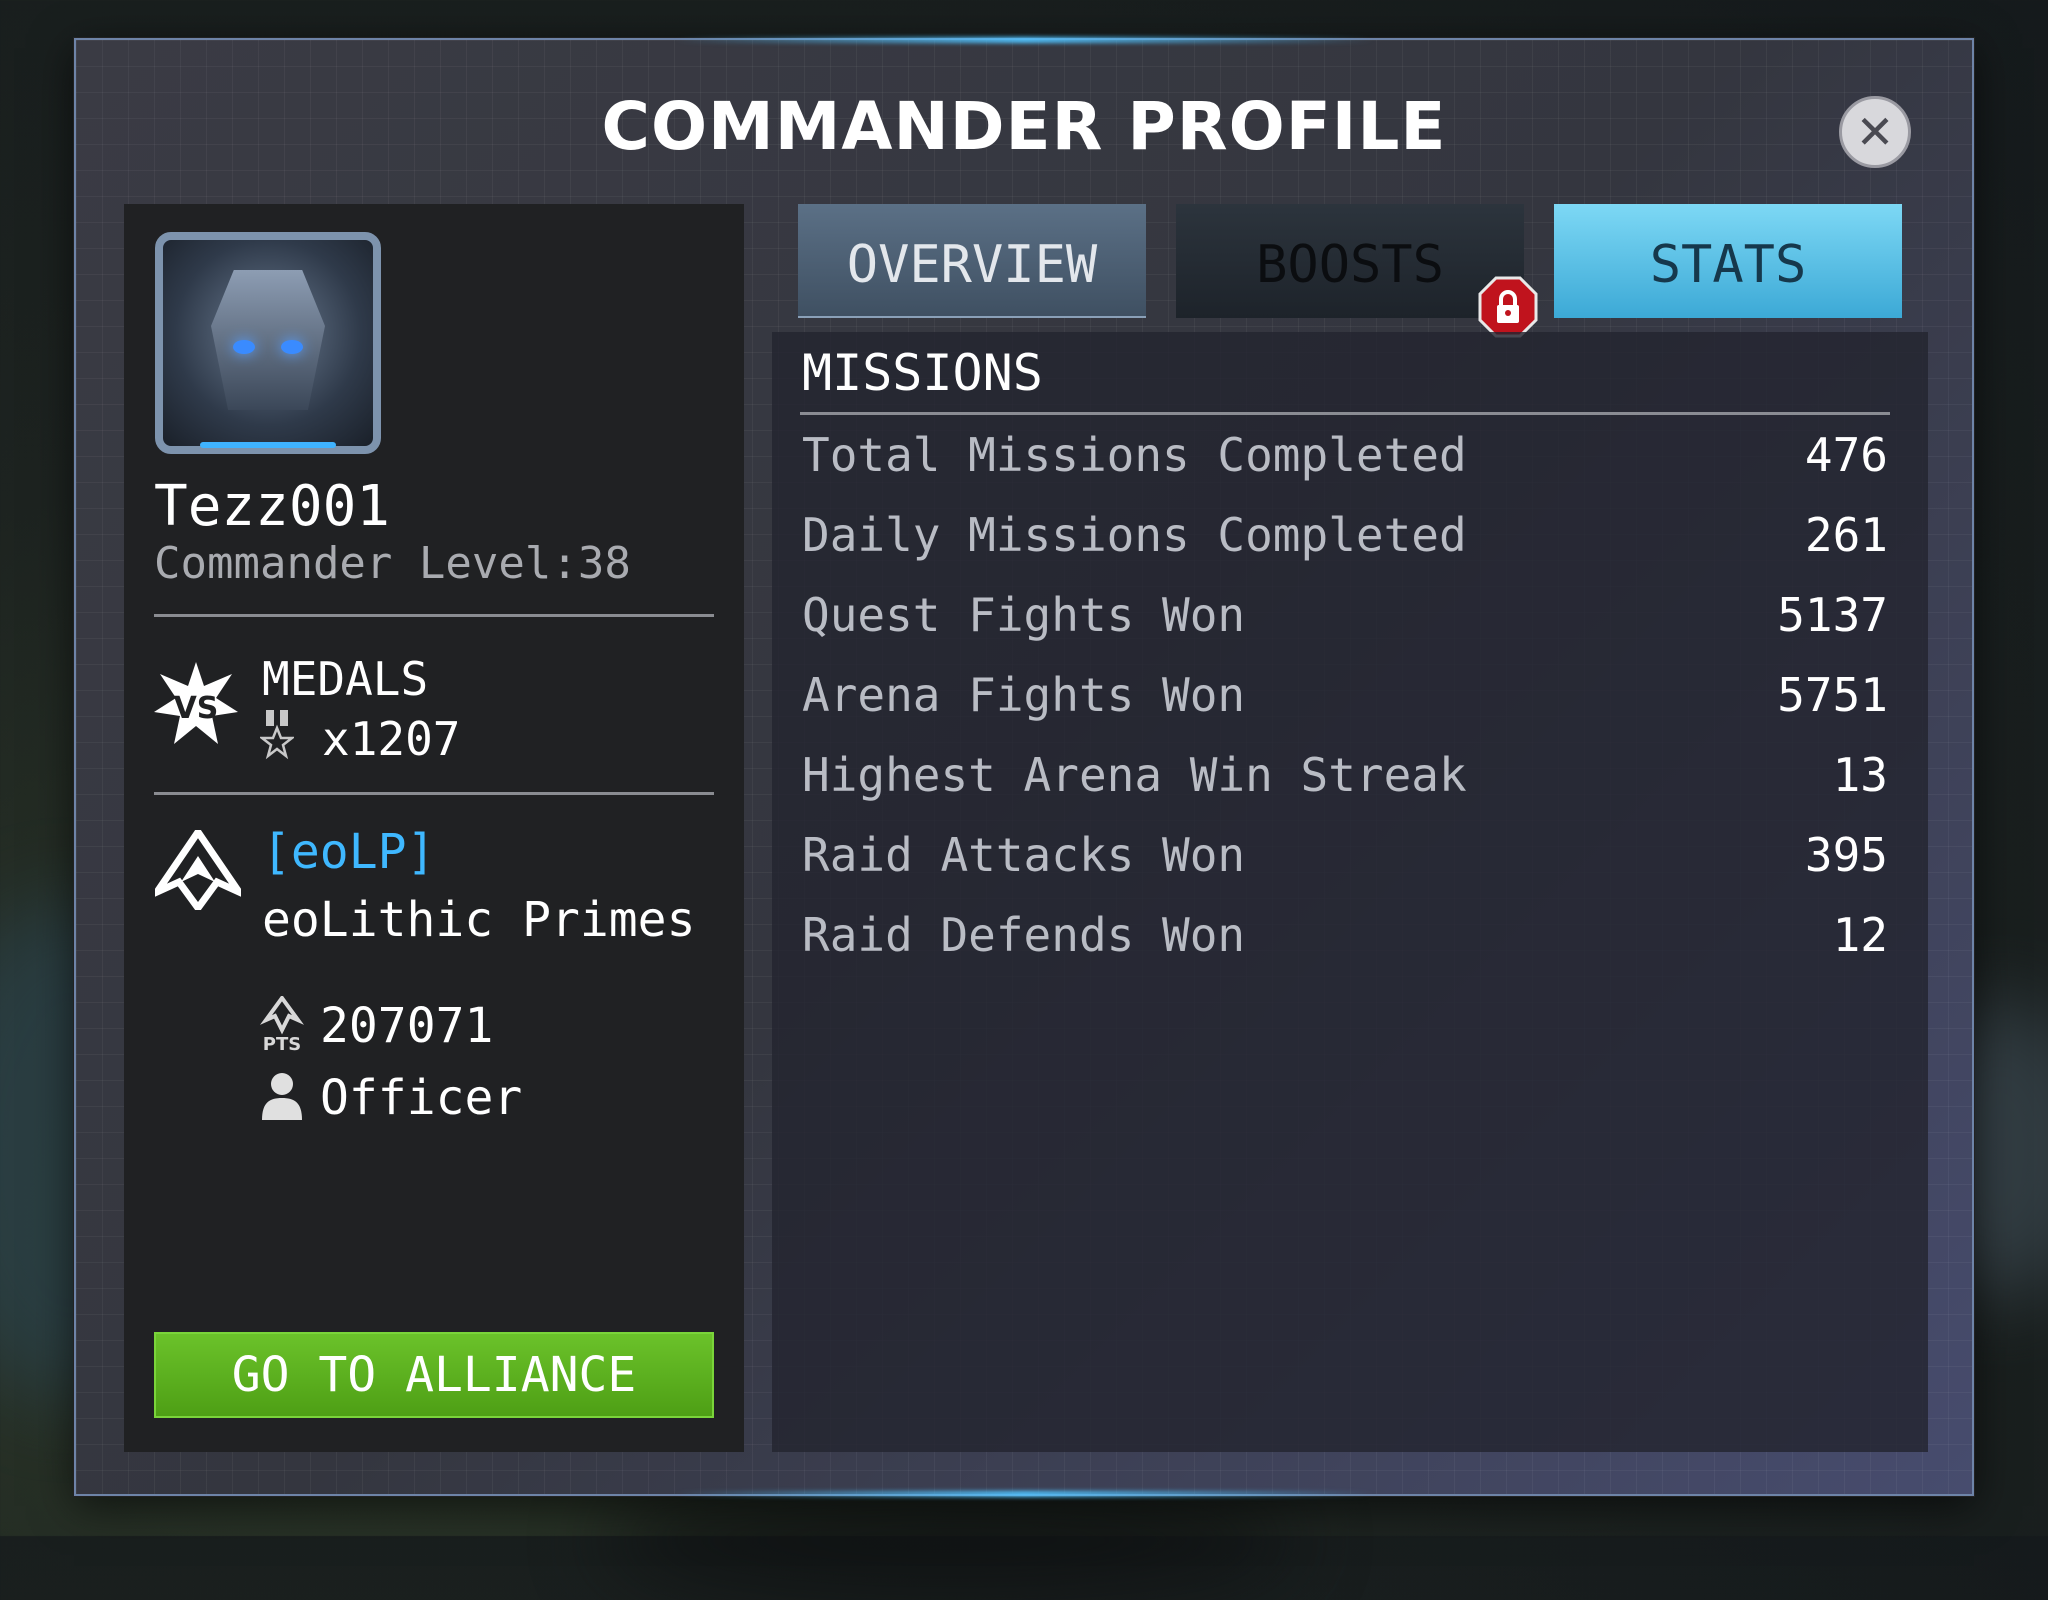 The image size is (2048, 1600). Describe the element at coordinates (1024, 615) in the screenshot. I see `stat-label: Quest Fights Won` at that location.